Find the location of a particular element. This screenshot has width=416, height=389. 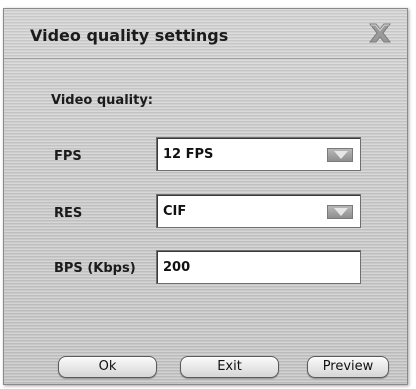

dialog-title: Video quality settings is located at coordinates (129, 35).